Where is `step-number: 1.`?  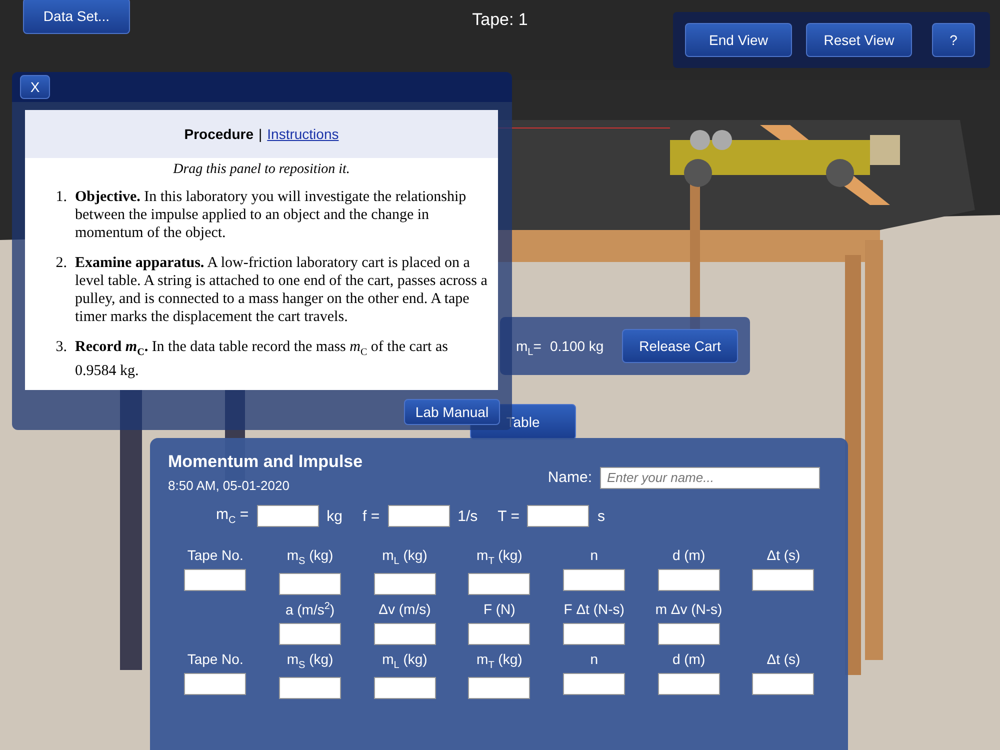 step-number: 1. is located at coordinates (60, 197).